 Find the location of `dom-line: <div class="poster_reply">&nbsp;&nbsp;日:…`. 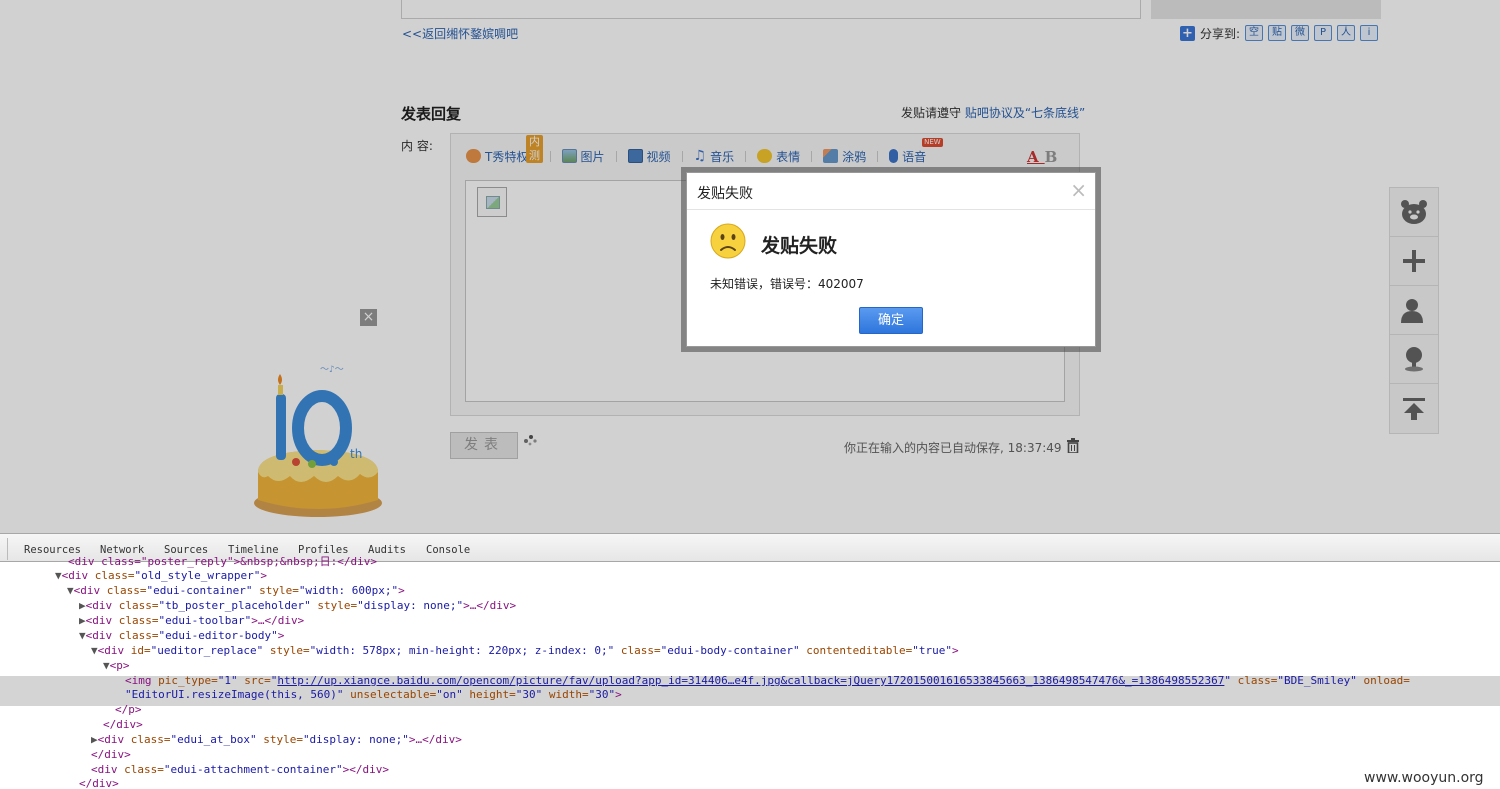

dom-line: <div class="poster_reply">&nbsp;&nbsp;日:… is located at coordinates (222, 562).